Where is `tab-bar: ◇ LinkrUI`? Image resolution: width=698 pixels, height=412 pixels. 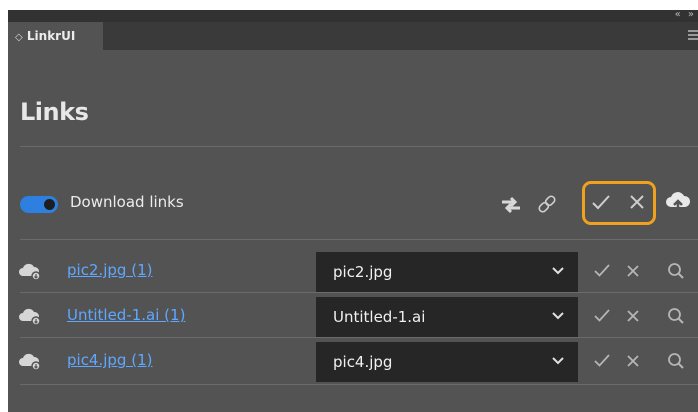
tab-bar: ◇ LinkrUI is located at coordinates (353, 36).